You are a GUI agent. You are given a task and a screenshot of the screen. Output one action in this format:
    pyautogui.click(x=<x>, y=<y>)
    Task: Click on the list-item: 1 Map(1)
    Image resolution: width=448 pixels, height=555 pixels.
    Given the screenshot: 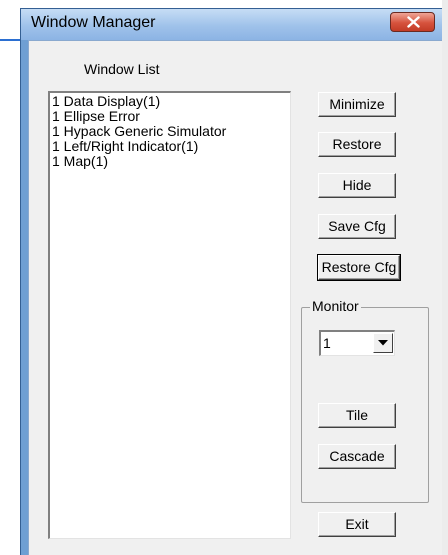 What is the action you would take?
    pyautogui.click(x=171, y=161)
    